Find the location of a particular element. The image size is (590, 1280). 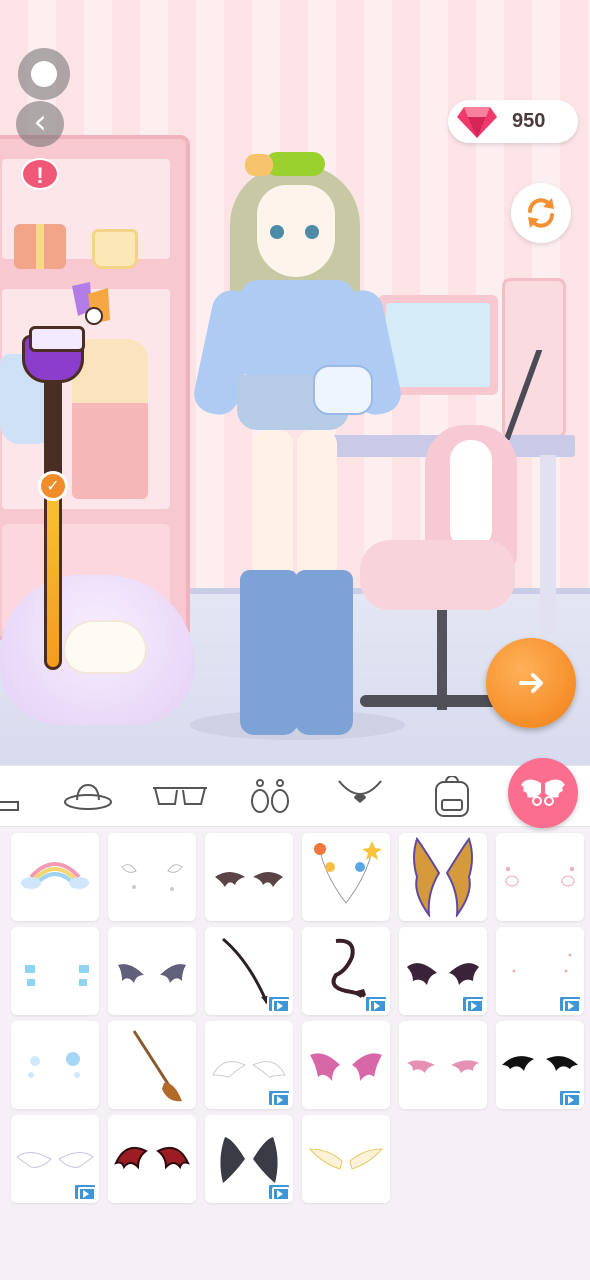

item-rainbow-clouds is located at coordinates (55, 877).